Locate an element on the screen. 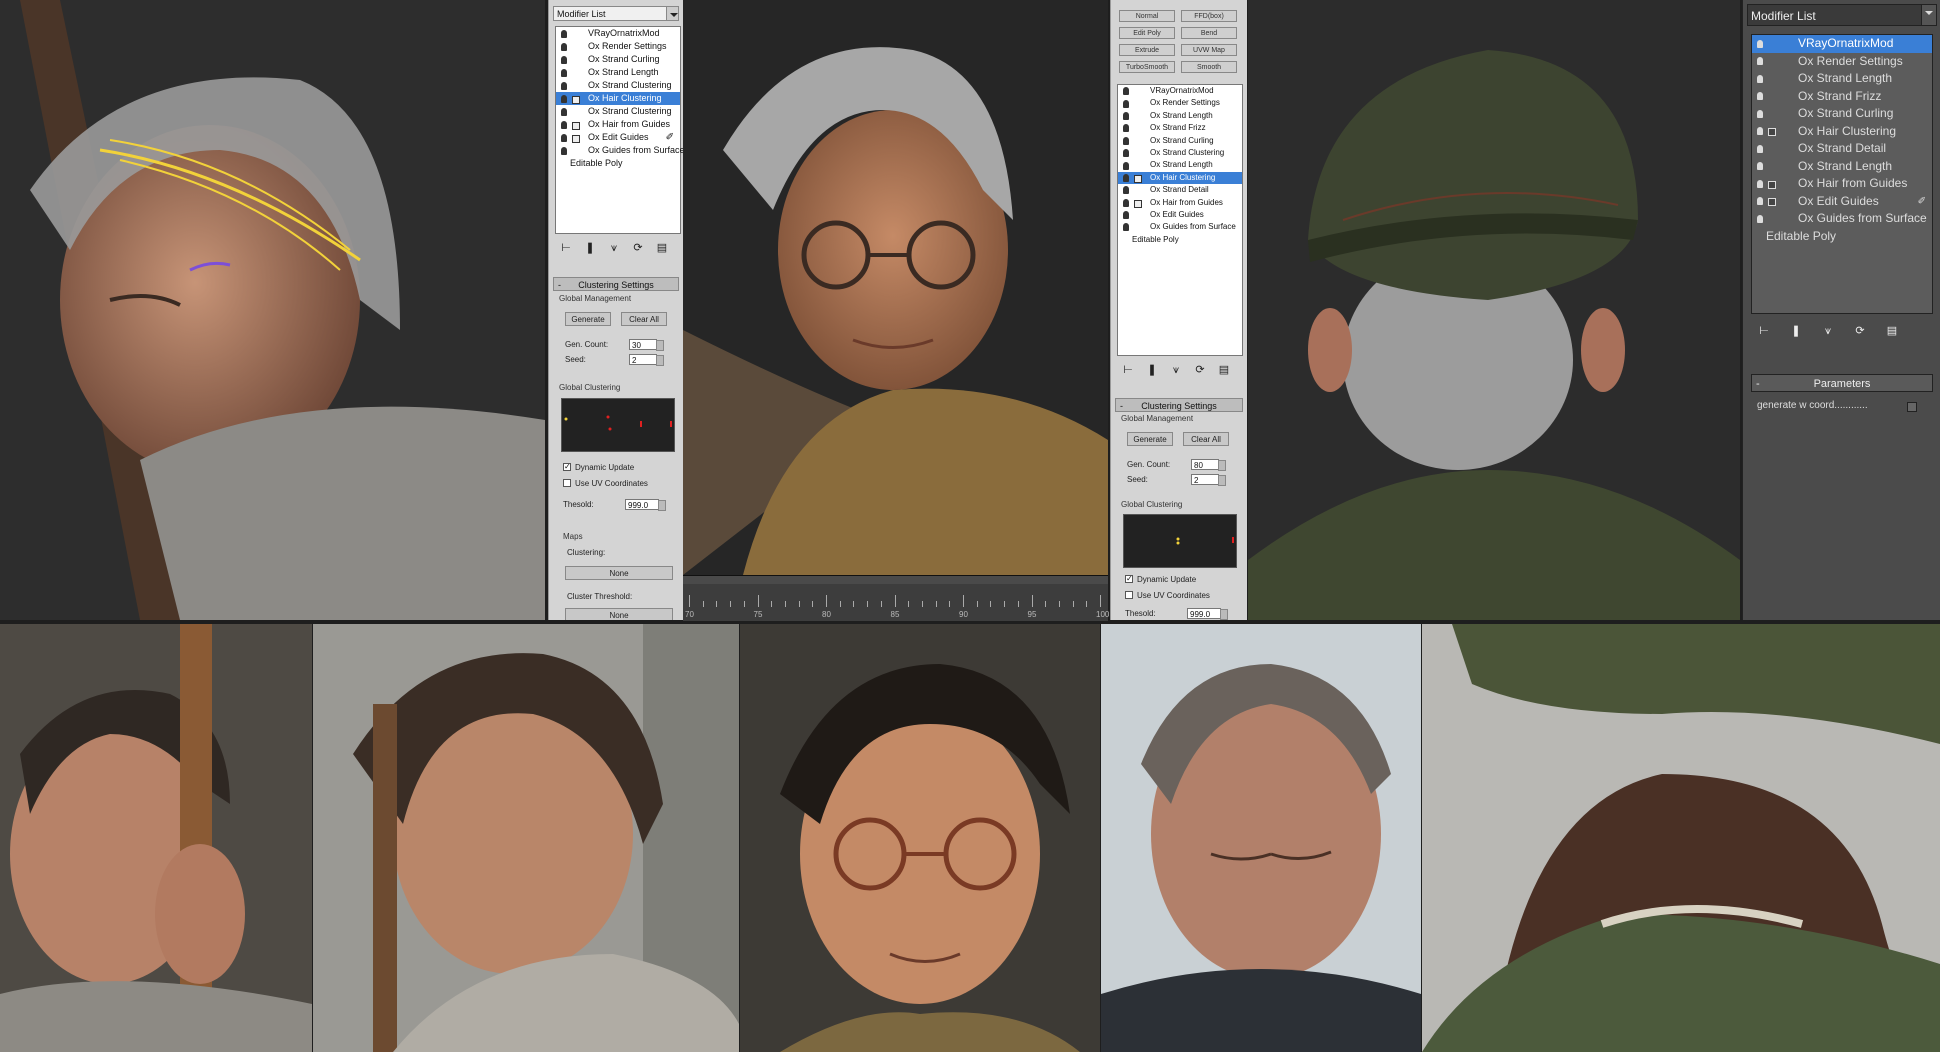 The width and height of the screenshot is (1940, 1052). gen-count-spinner: 30 is located at coordinates (646, 345).